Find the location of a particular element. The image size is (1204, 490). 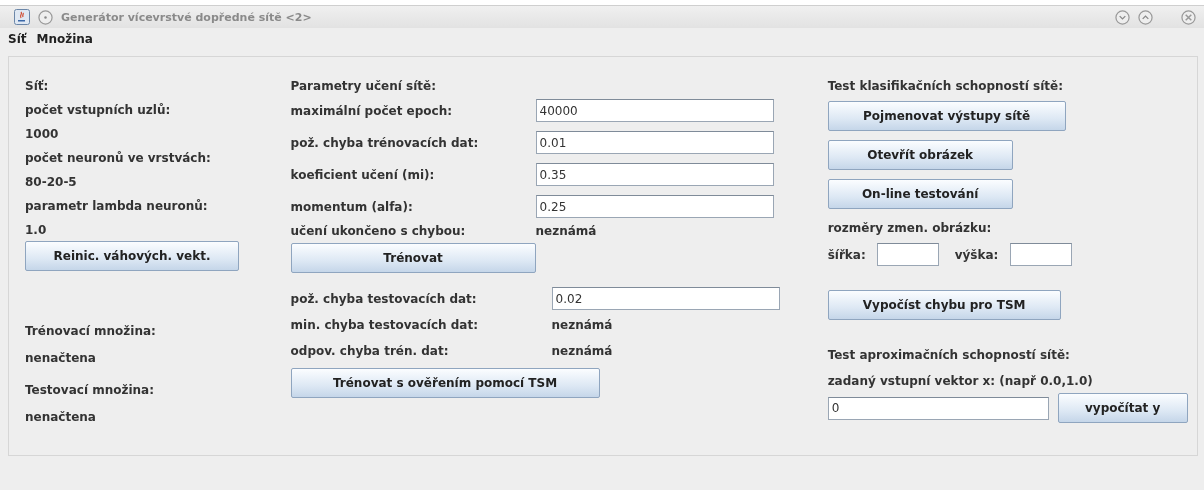

field-value: 1000 is located at coordinates (42, 134).